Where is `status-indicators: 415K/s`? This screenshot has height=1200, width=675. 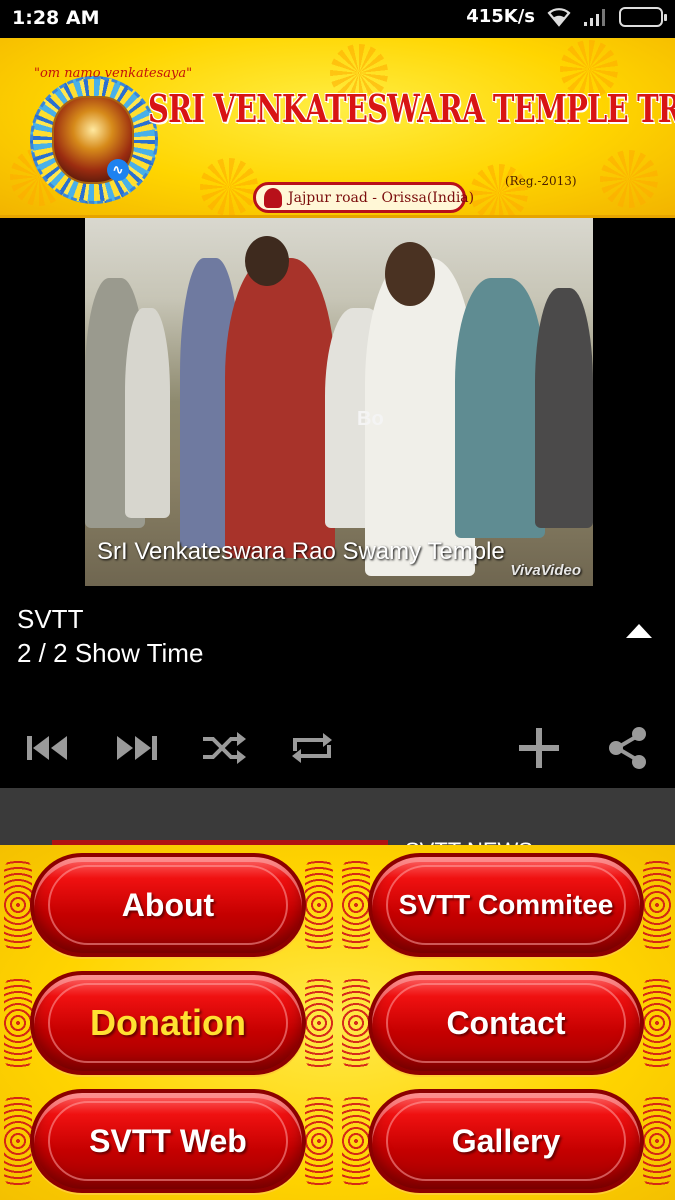 status-indicators: 415K/s is located at coordinates (566, 16).